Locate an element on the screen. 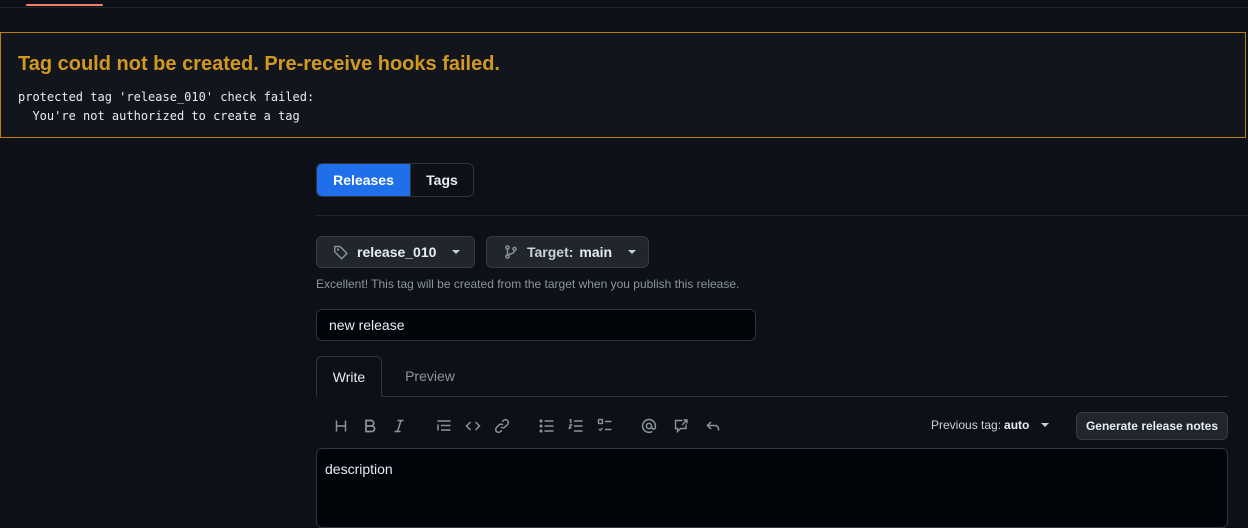 This screenshot has width=1248, height=528. branch-icon is located at coordinates (511, 252).